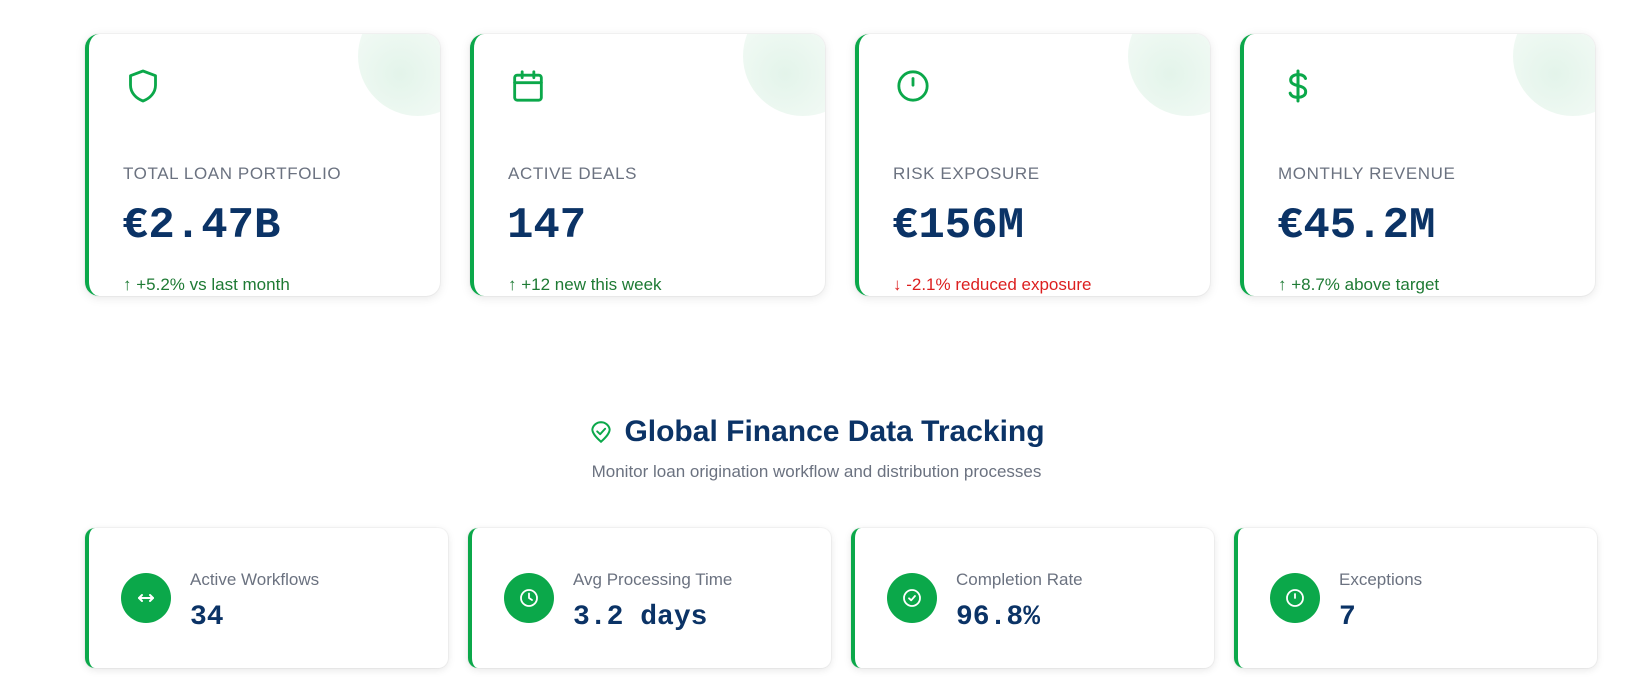 The height and width of the screenshot is (681, 1633). Describe the element at coordinates (992, 284) in the screenshot. I see `kpi-trend: ↓ -2.1% reduced exposure` at that location.